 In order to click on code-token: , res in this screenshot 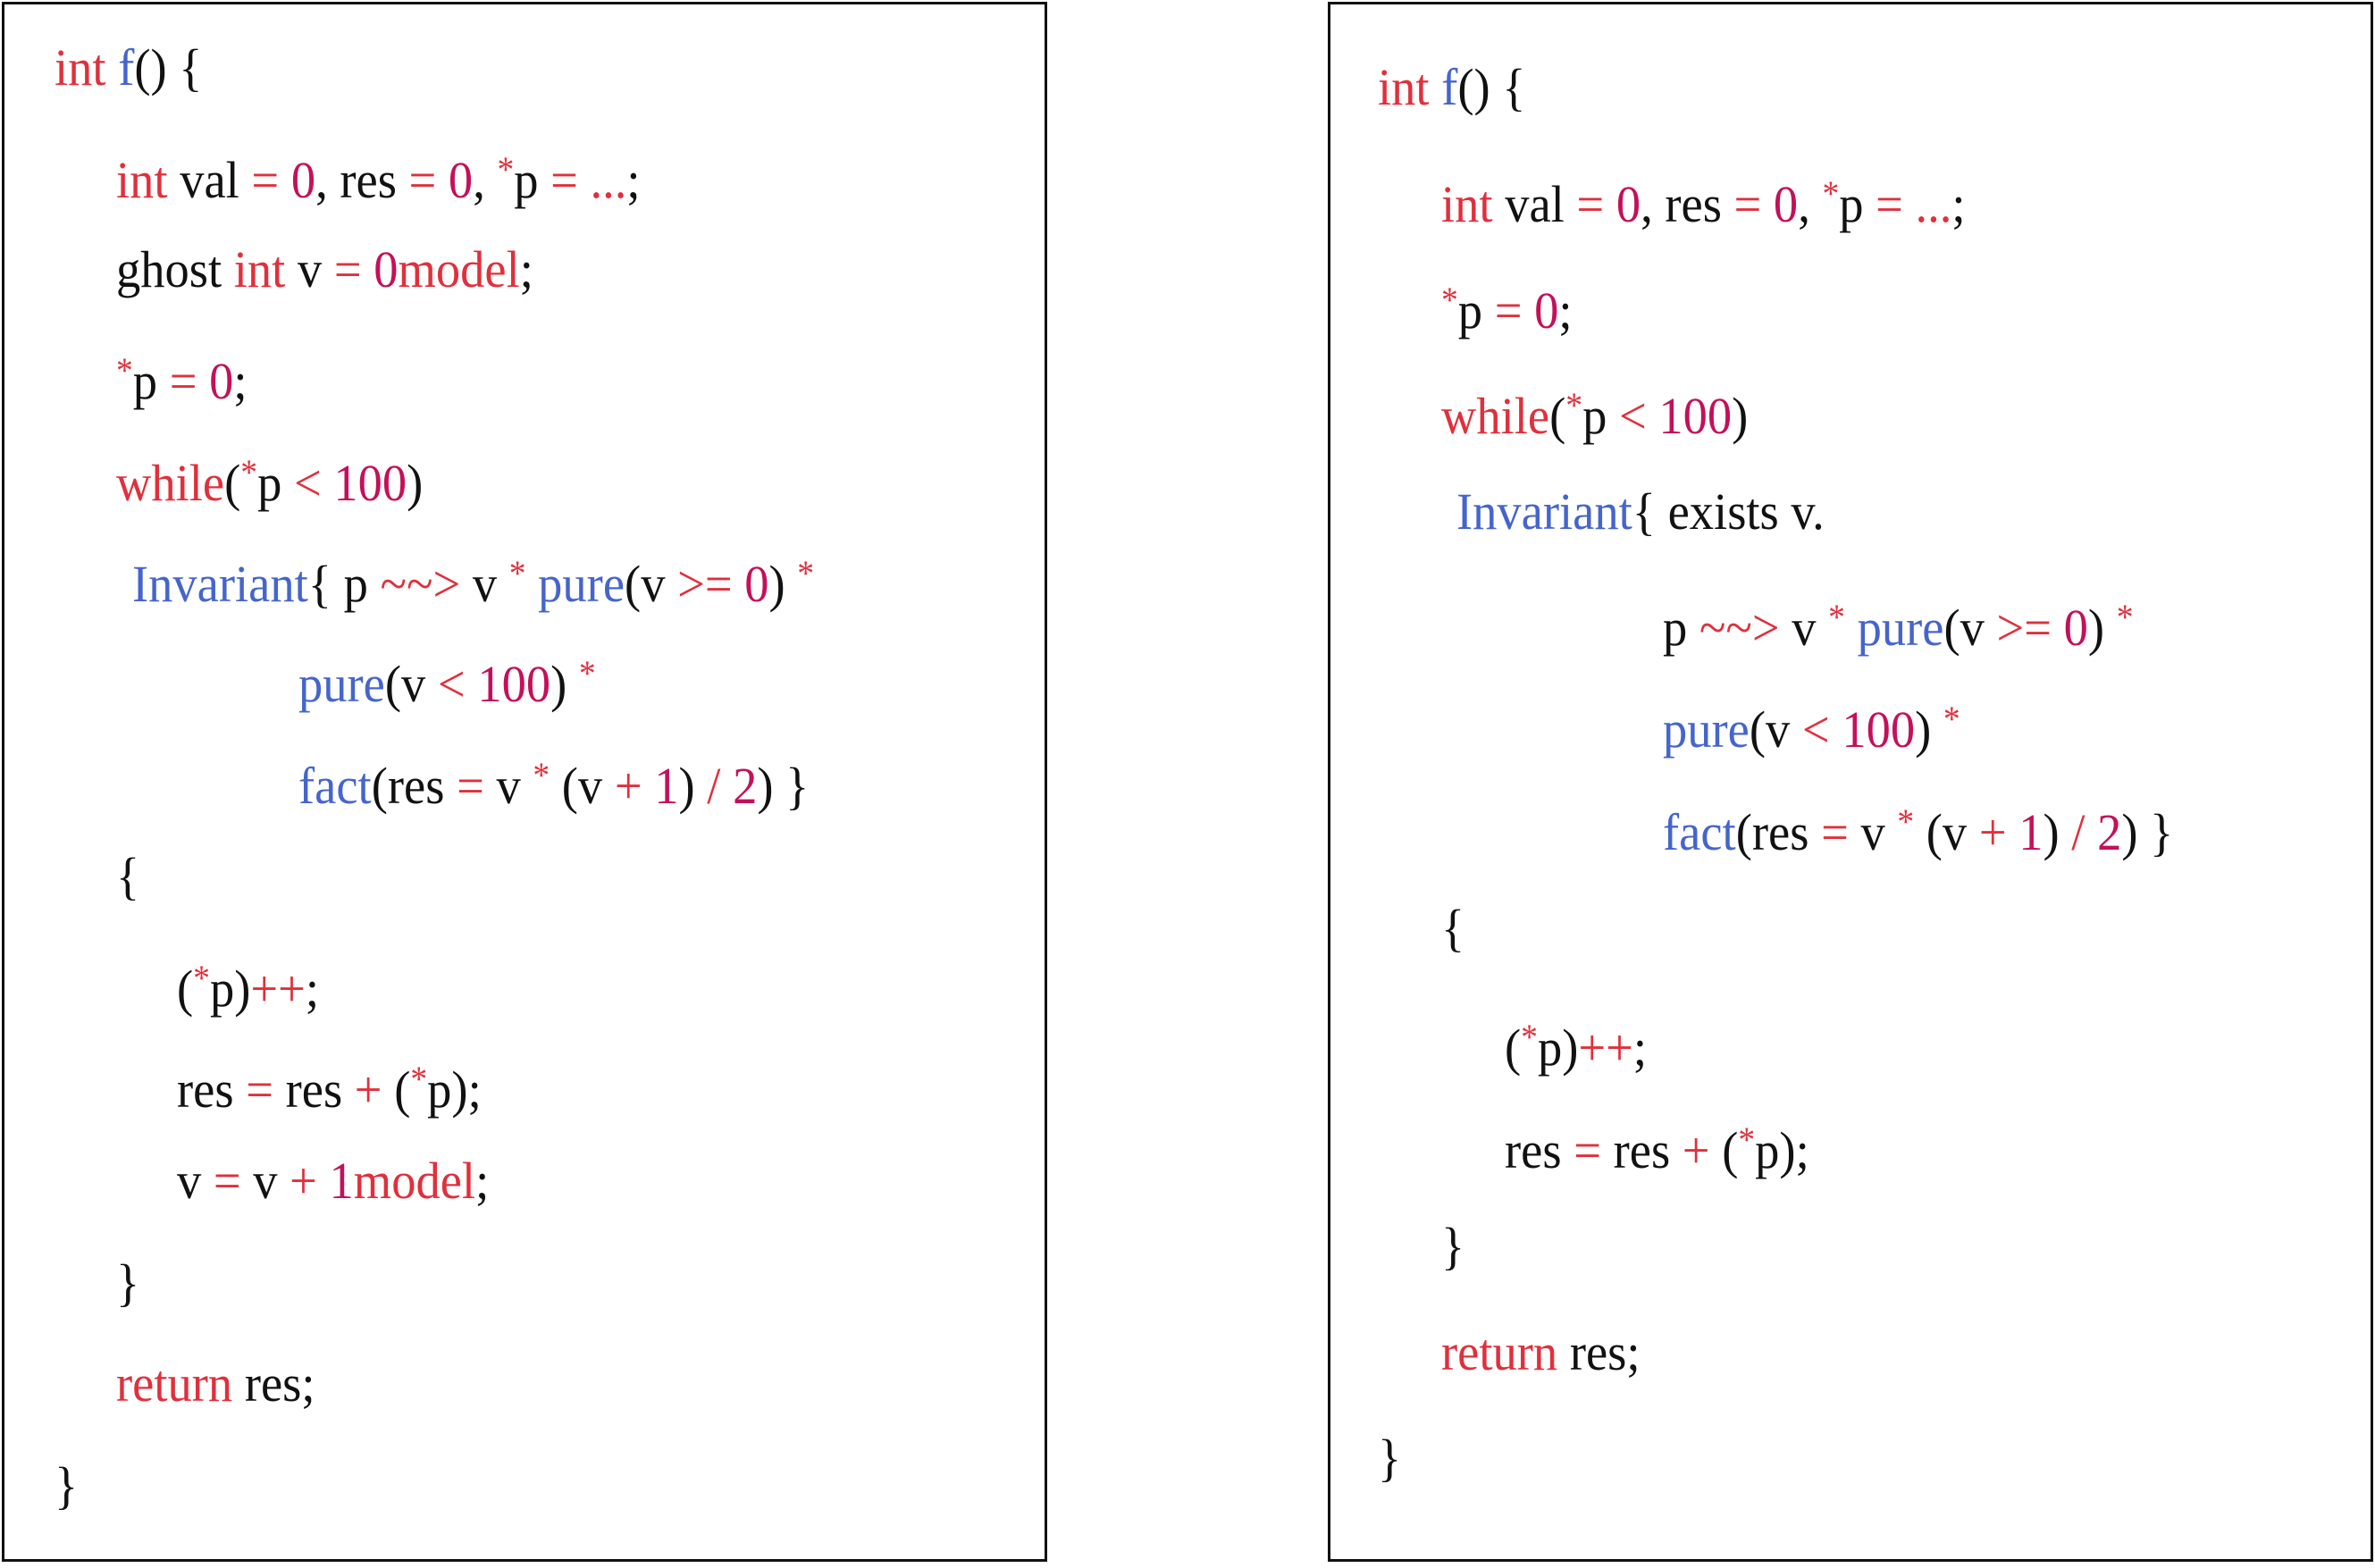, I will do `click(362, 180)`.